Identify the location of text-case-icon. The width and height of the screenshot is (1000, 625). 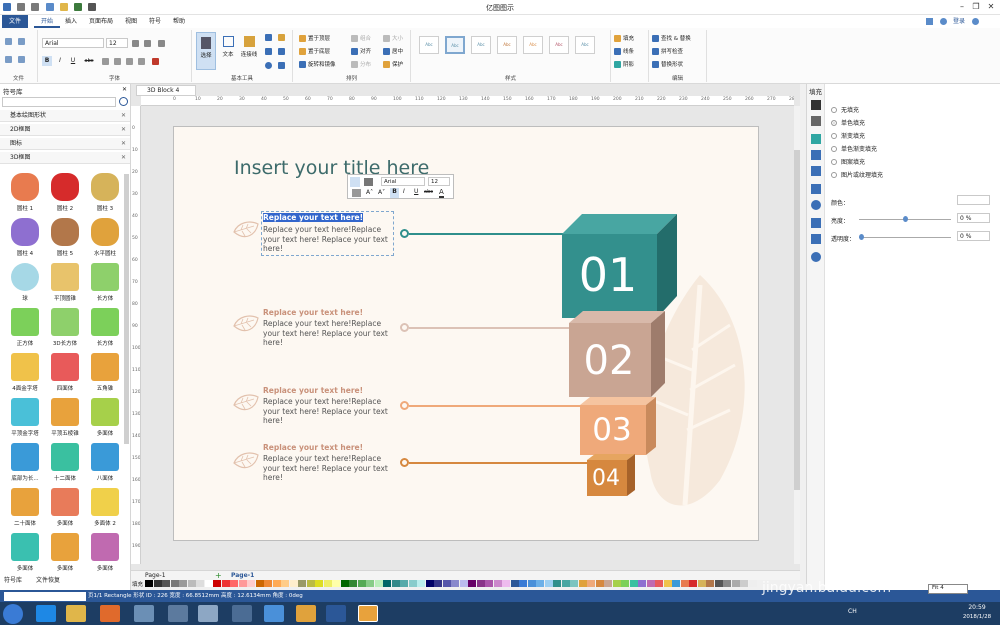
(161, 43).